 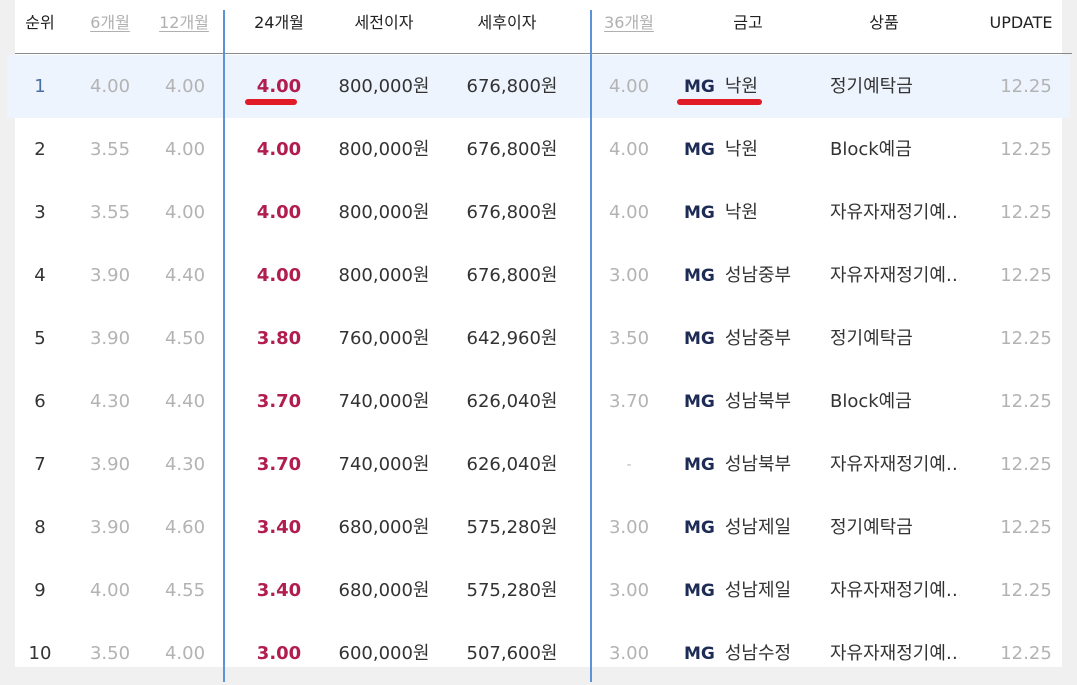 What do you see at coordinates (279, 338) in the screenshot?
I see `cell-24-month-rate: 3.80` at bounding box center [279, 338].